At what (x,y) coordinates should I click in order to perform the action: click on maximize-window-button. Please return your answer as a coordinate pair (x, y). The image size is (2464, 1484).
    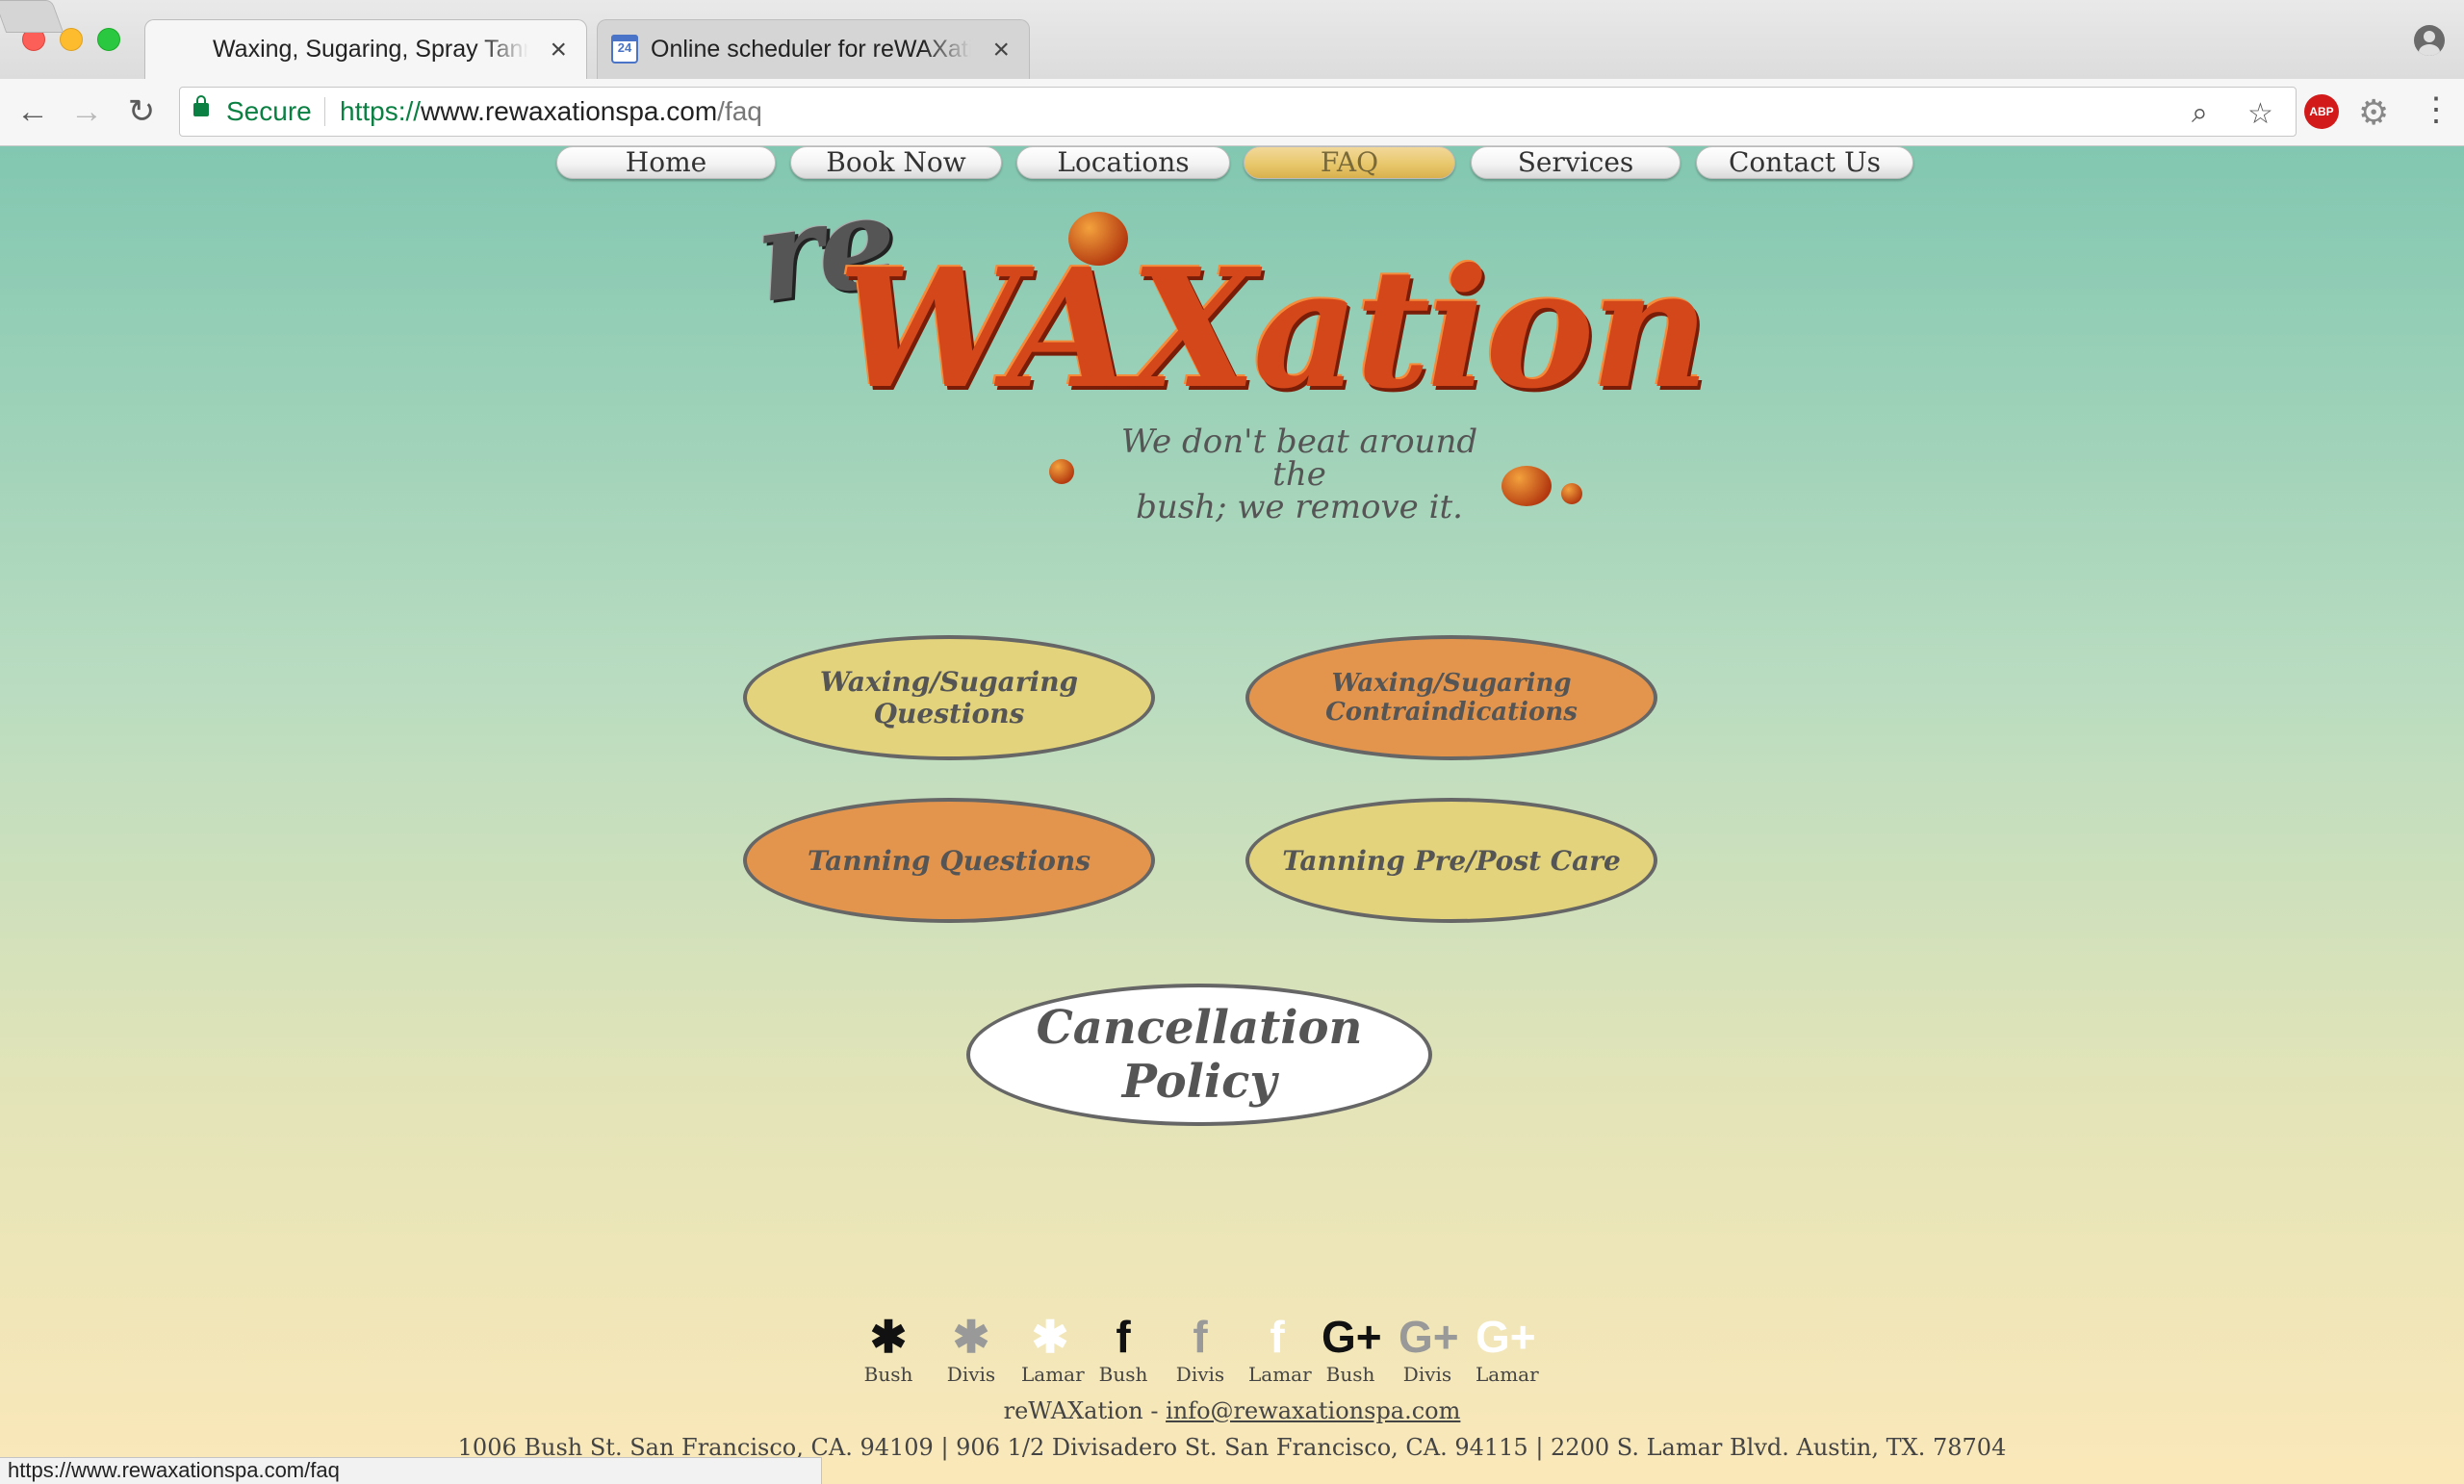
    Looking at the image, I should click on (108, 40).